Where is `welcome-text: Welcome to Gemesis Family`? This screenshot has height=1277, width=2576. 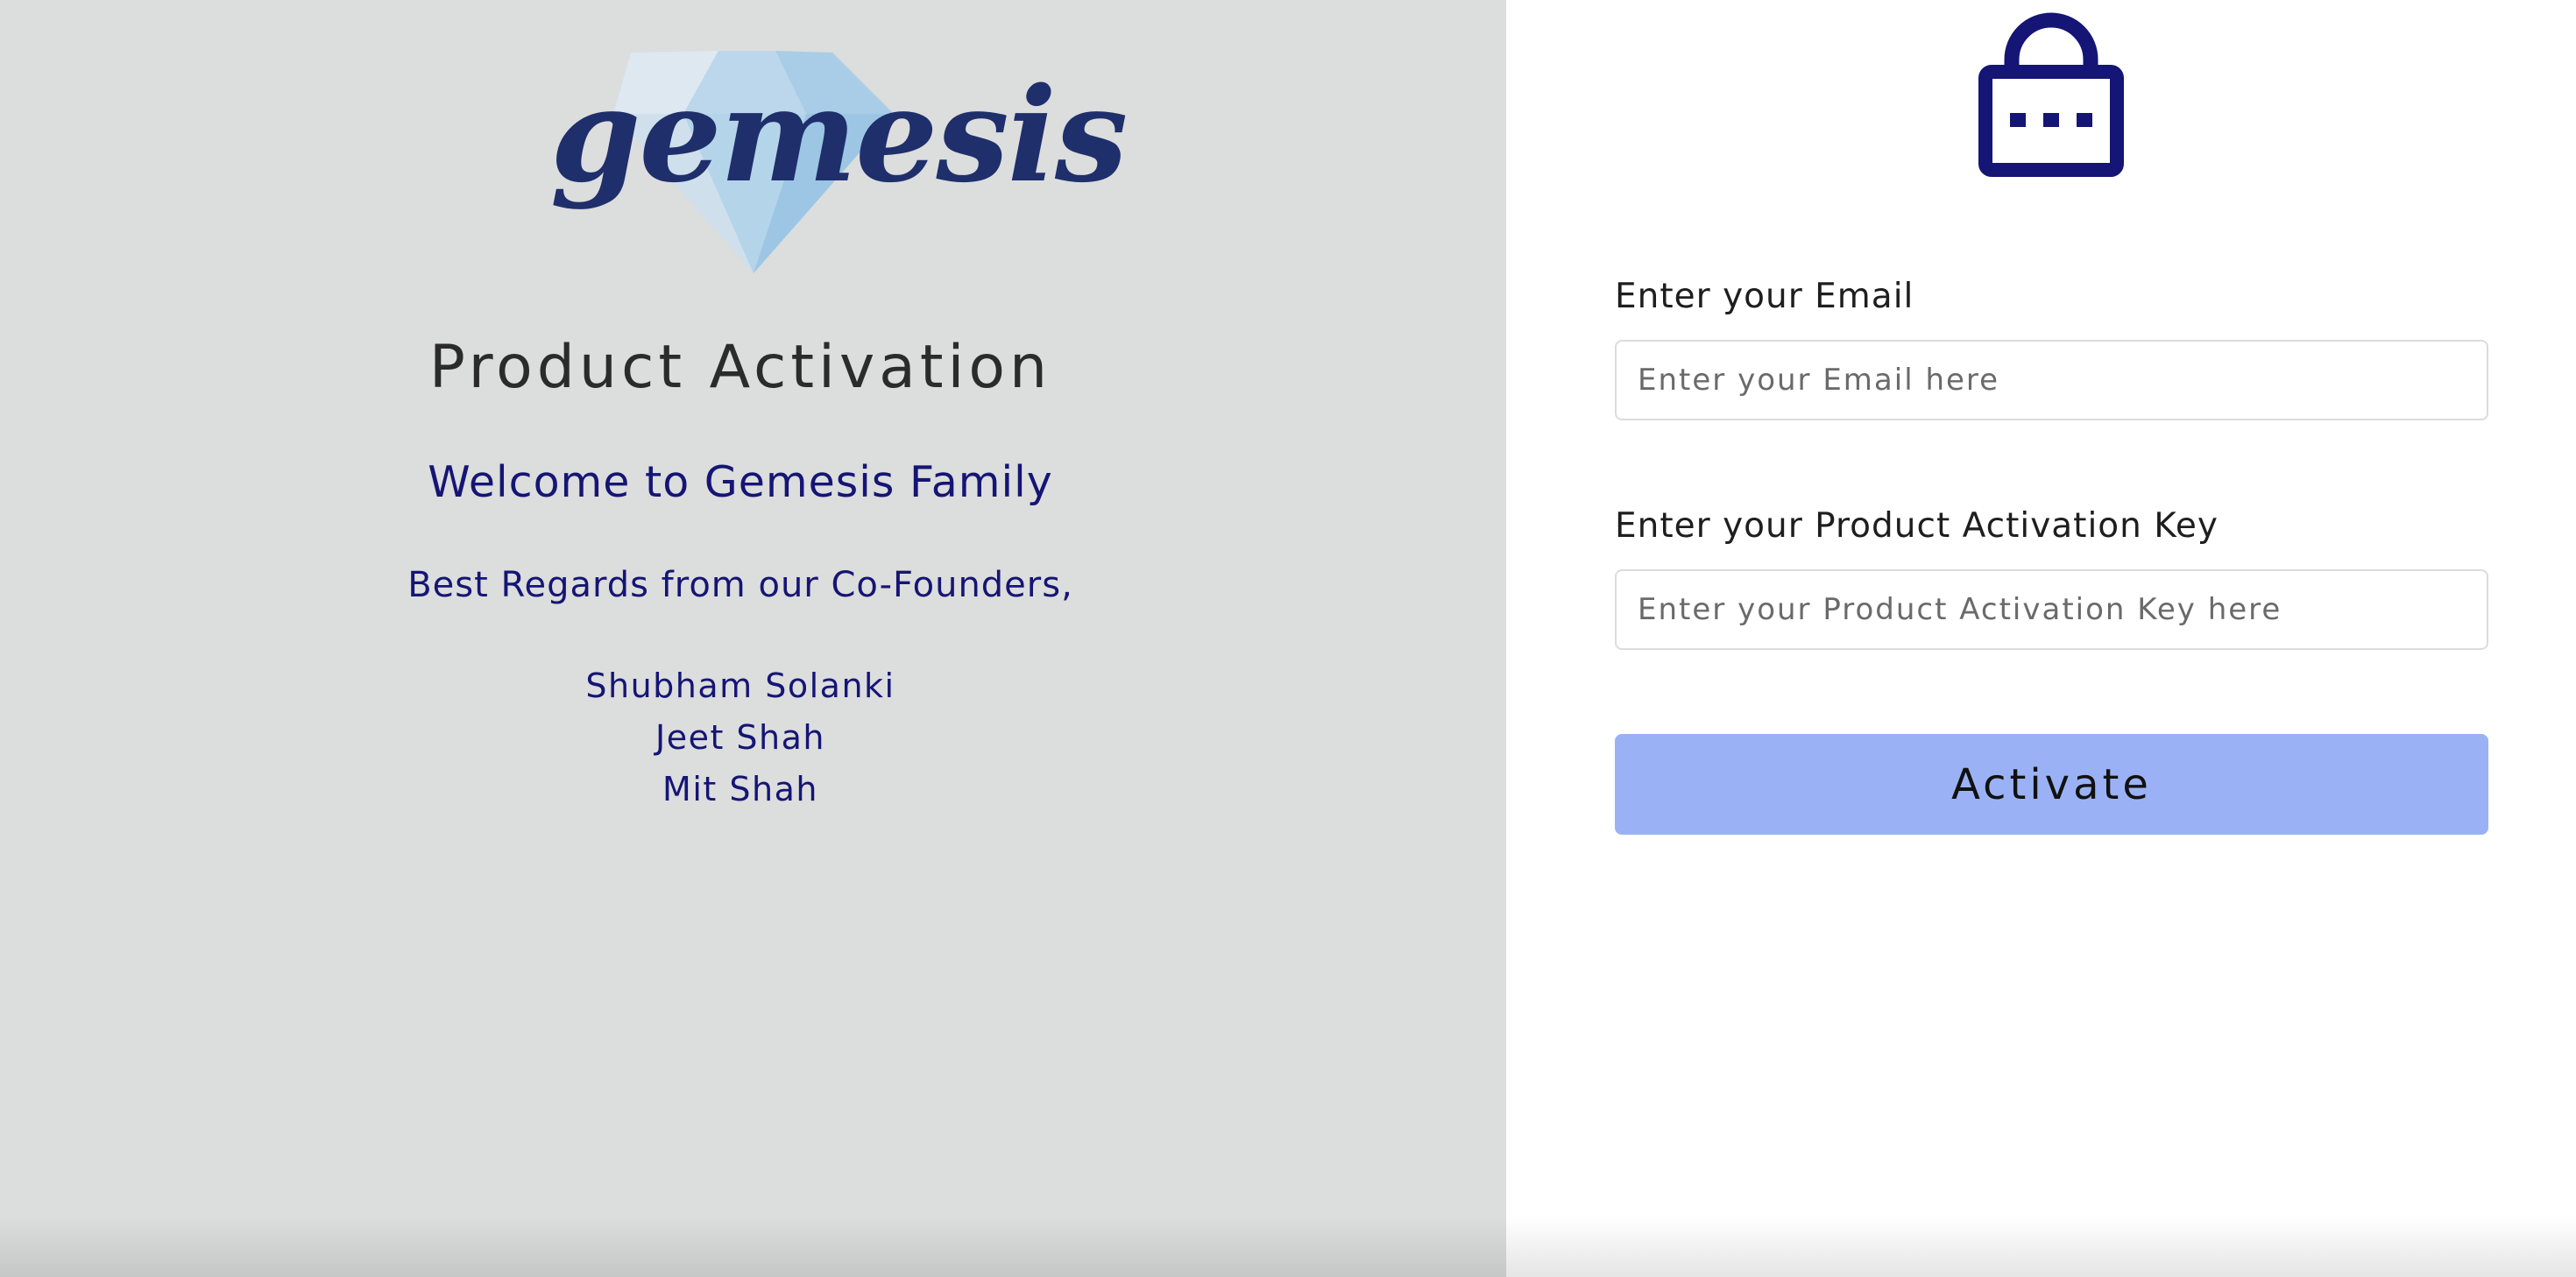
welcome-text: Welcome to Gemesis Family is located at coordinates (740, 482).